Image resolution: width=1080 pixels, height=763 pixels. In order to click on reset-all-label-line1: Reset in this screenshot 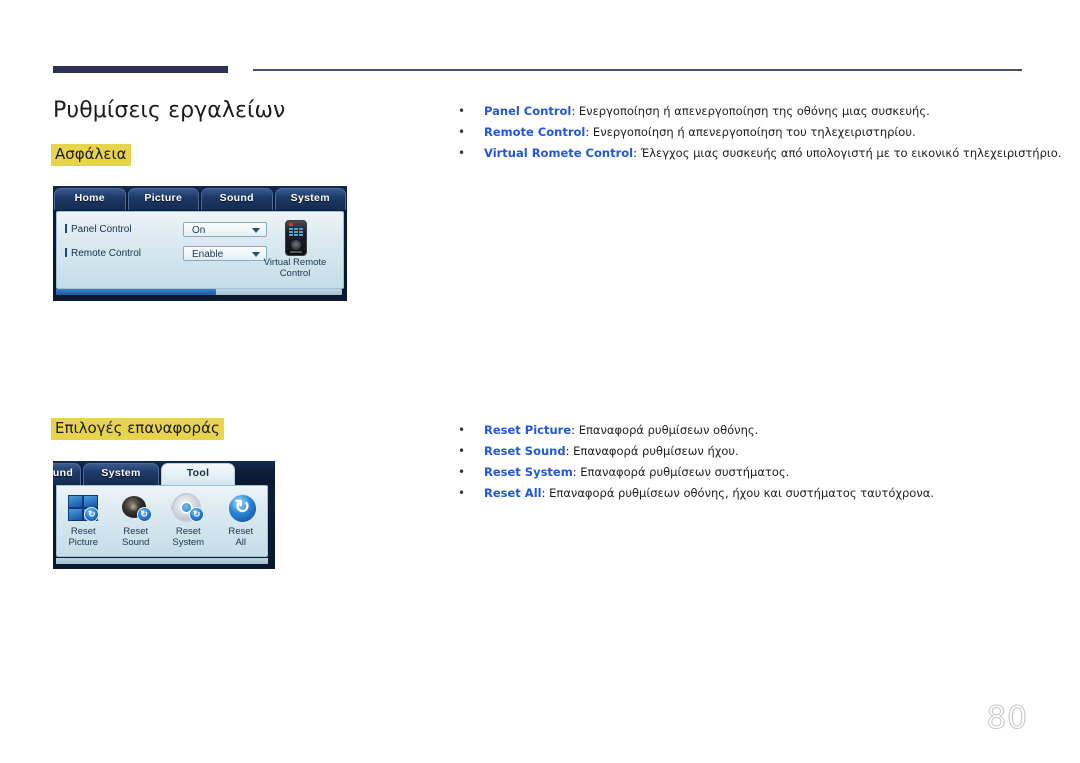, I will do `click(241, 531)`.